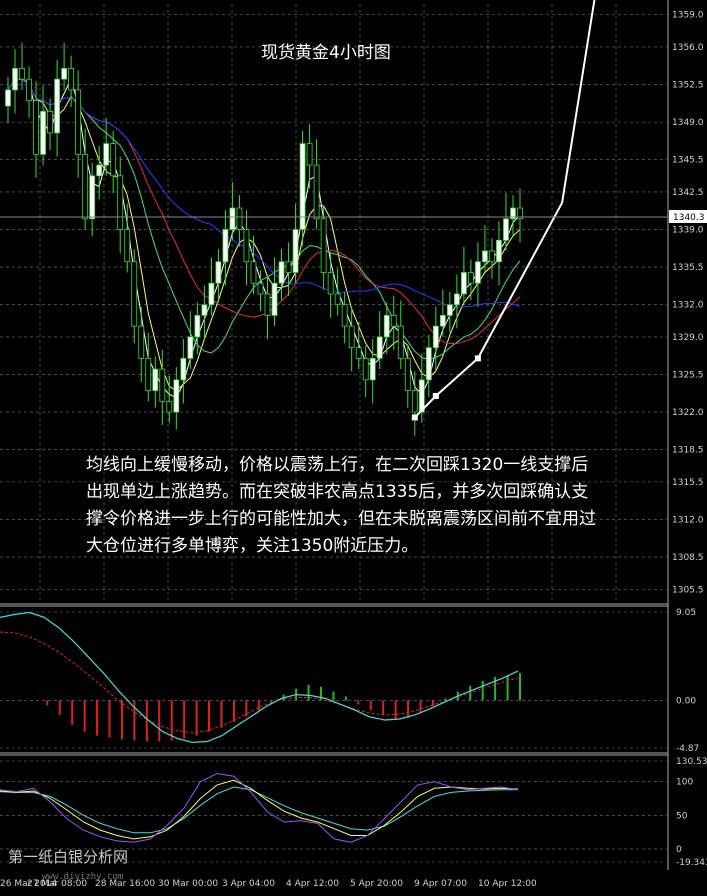 This screenshot has height=896, width=707. What do you see at coordinates (688, 558) in the screenshot?
I see `price-tick-label: 1308.5` at bounding box center [688, 558].